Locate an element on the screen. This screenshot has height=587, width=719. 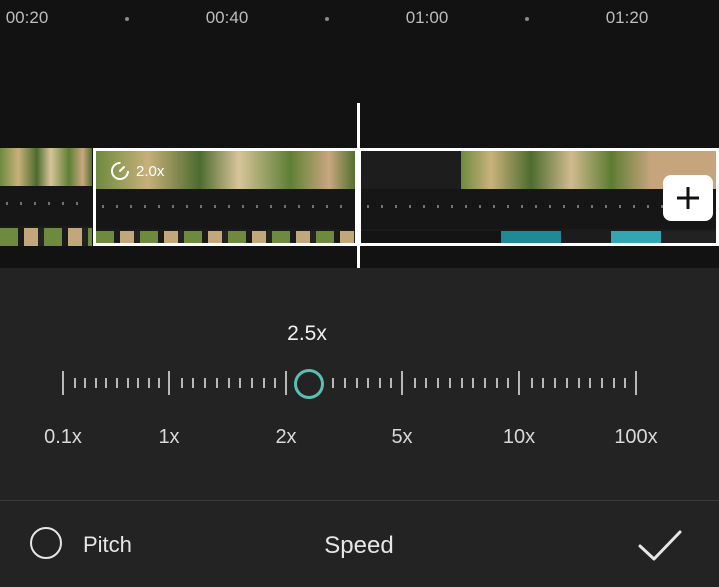
add-clip-button is located at coordinates (688, 198).